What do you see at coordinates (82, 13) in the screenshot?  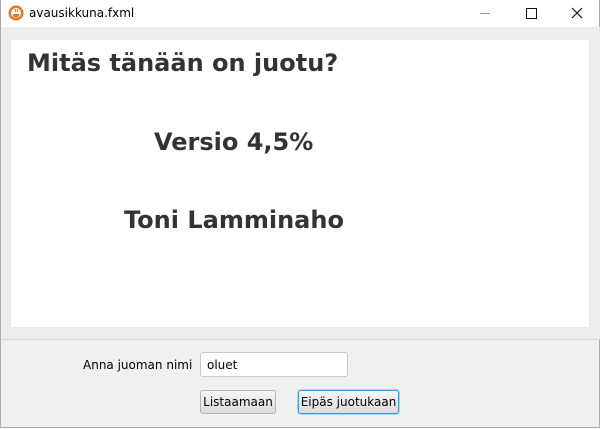 I see `window-title: avausikkuna.fxml` at bounding box center [82, 13].